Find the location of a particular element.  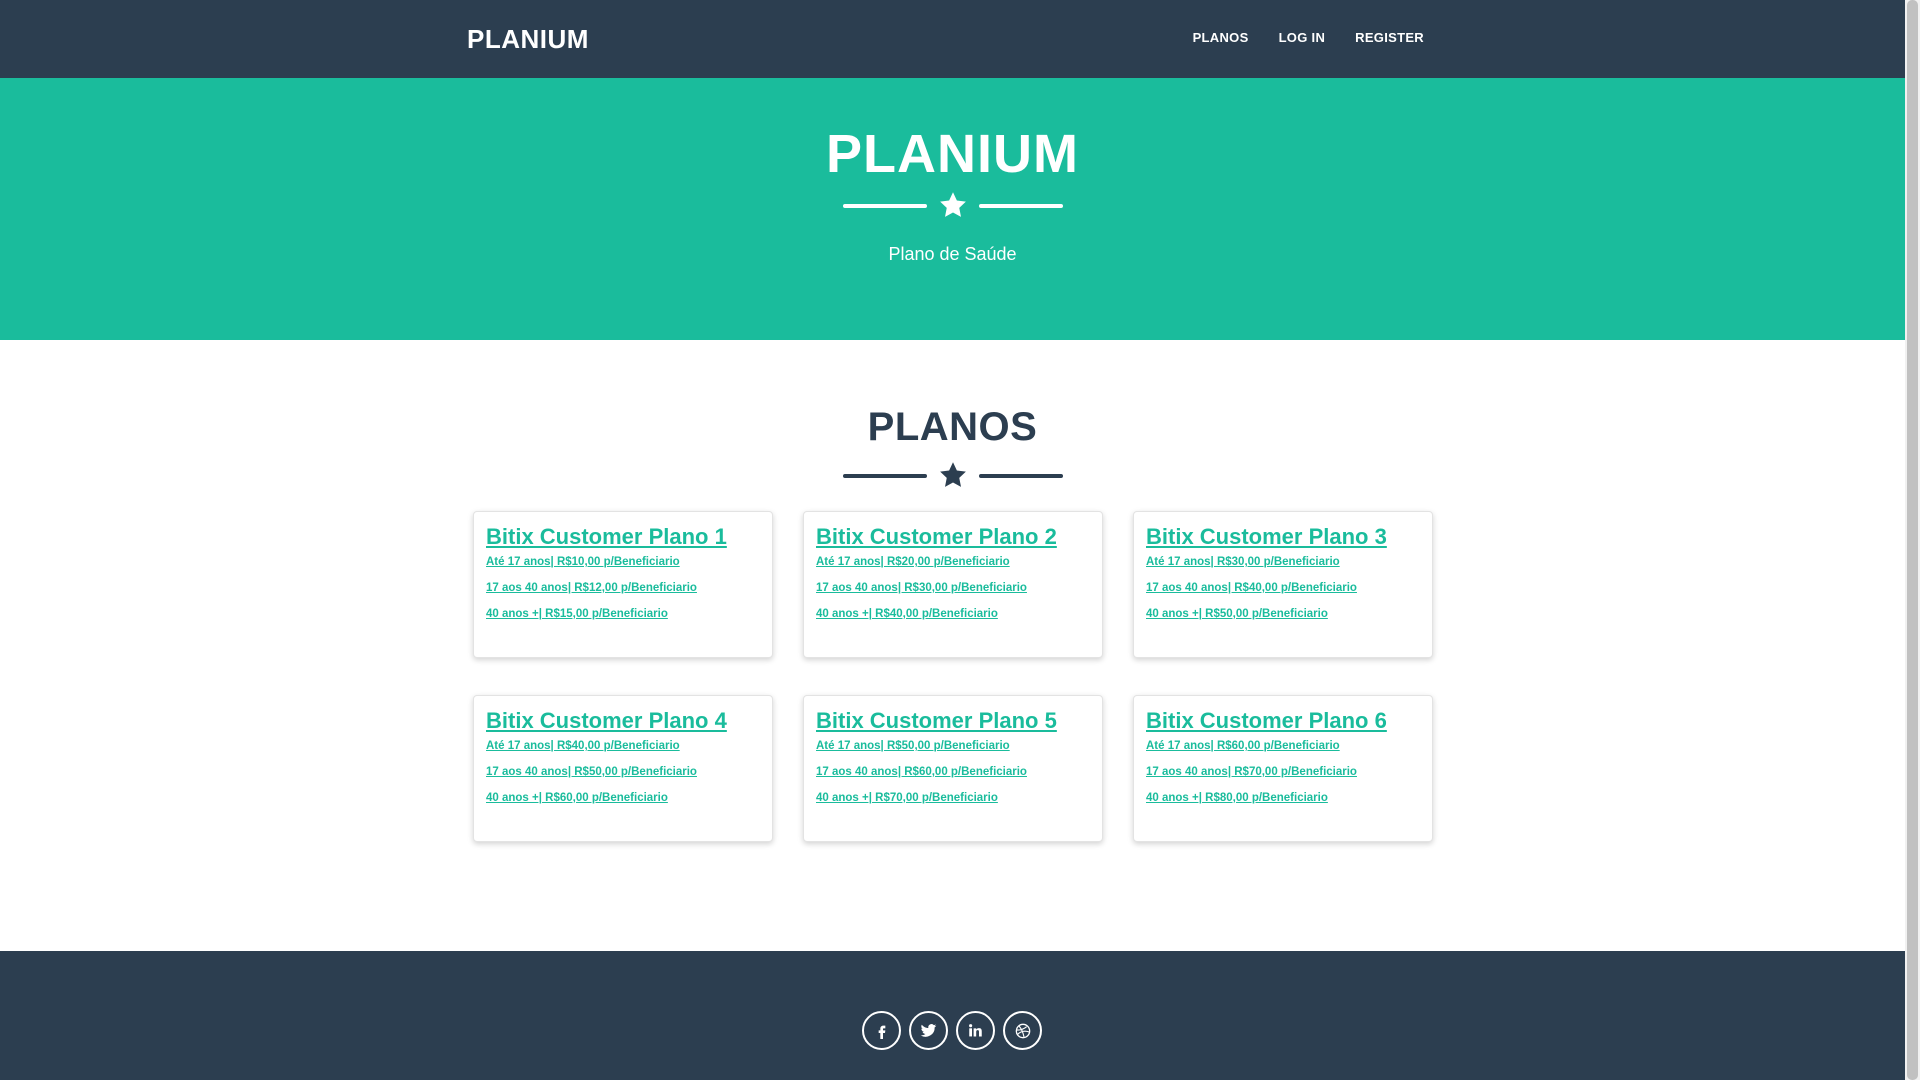

social-links is located at coordinates (952, 1030).